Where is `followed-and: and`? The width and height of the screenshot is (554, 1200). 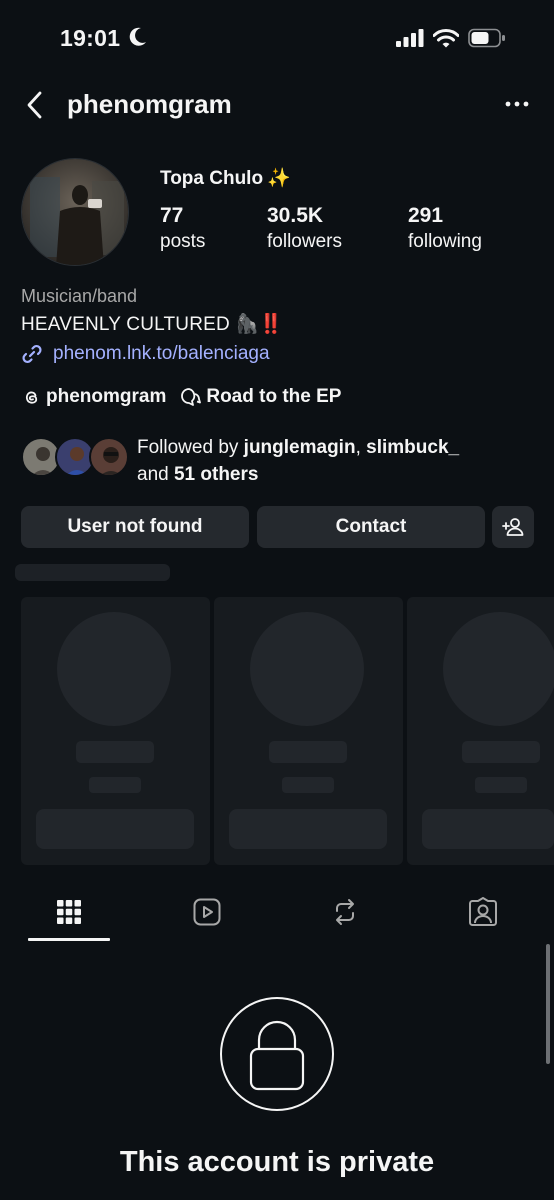
followed-and: and is located at coordinates (155, 474).